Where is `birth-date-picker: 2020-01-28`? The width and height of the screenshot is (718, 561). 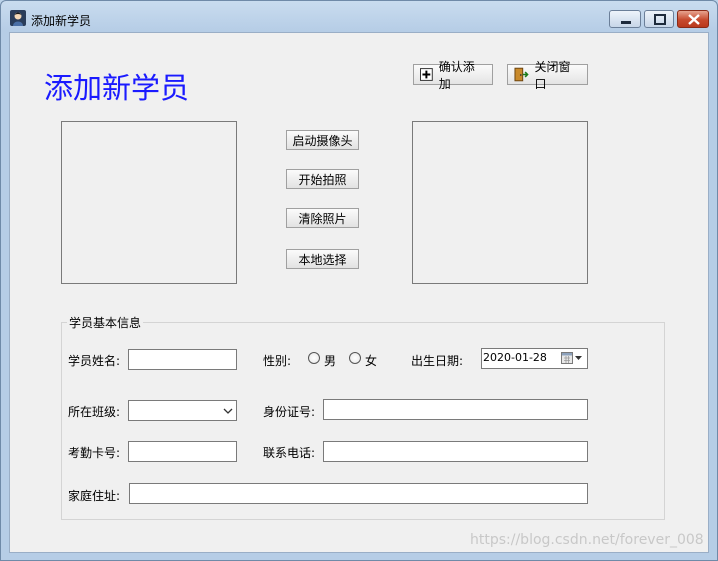 birth-date-picker: 2020-01-28 is located at coordinates (534, 358).